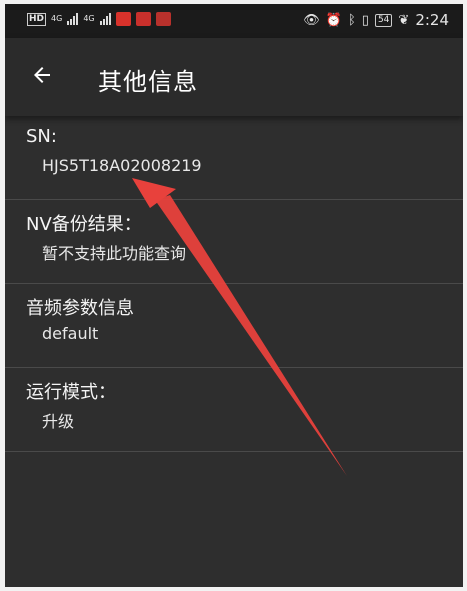 The width and height of the screenshot is (467, 591). What do you see at coordinates (365, 20) in the screenshot?
I see `vibrate-icon: ▯` at bounding box center [365, 20].